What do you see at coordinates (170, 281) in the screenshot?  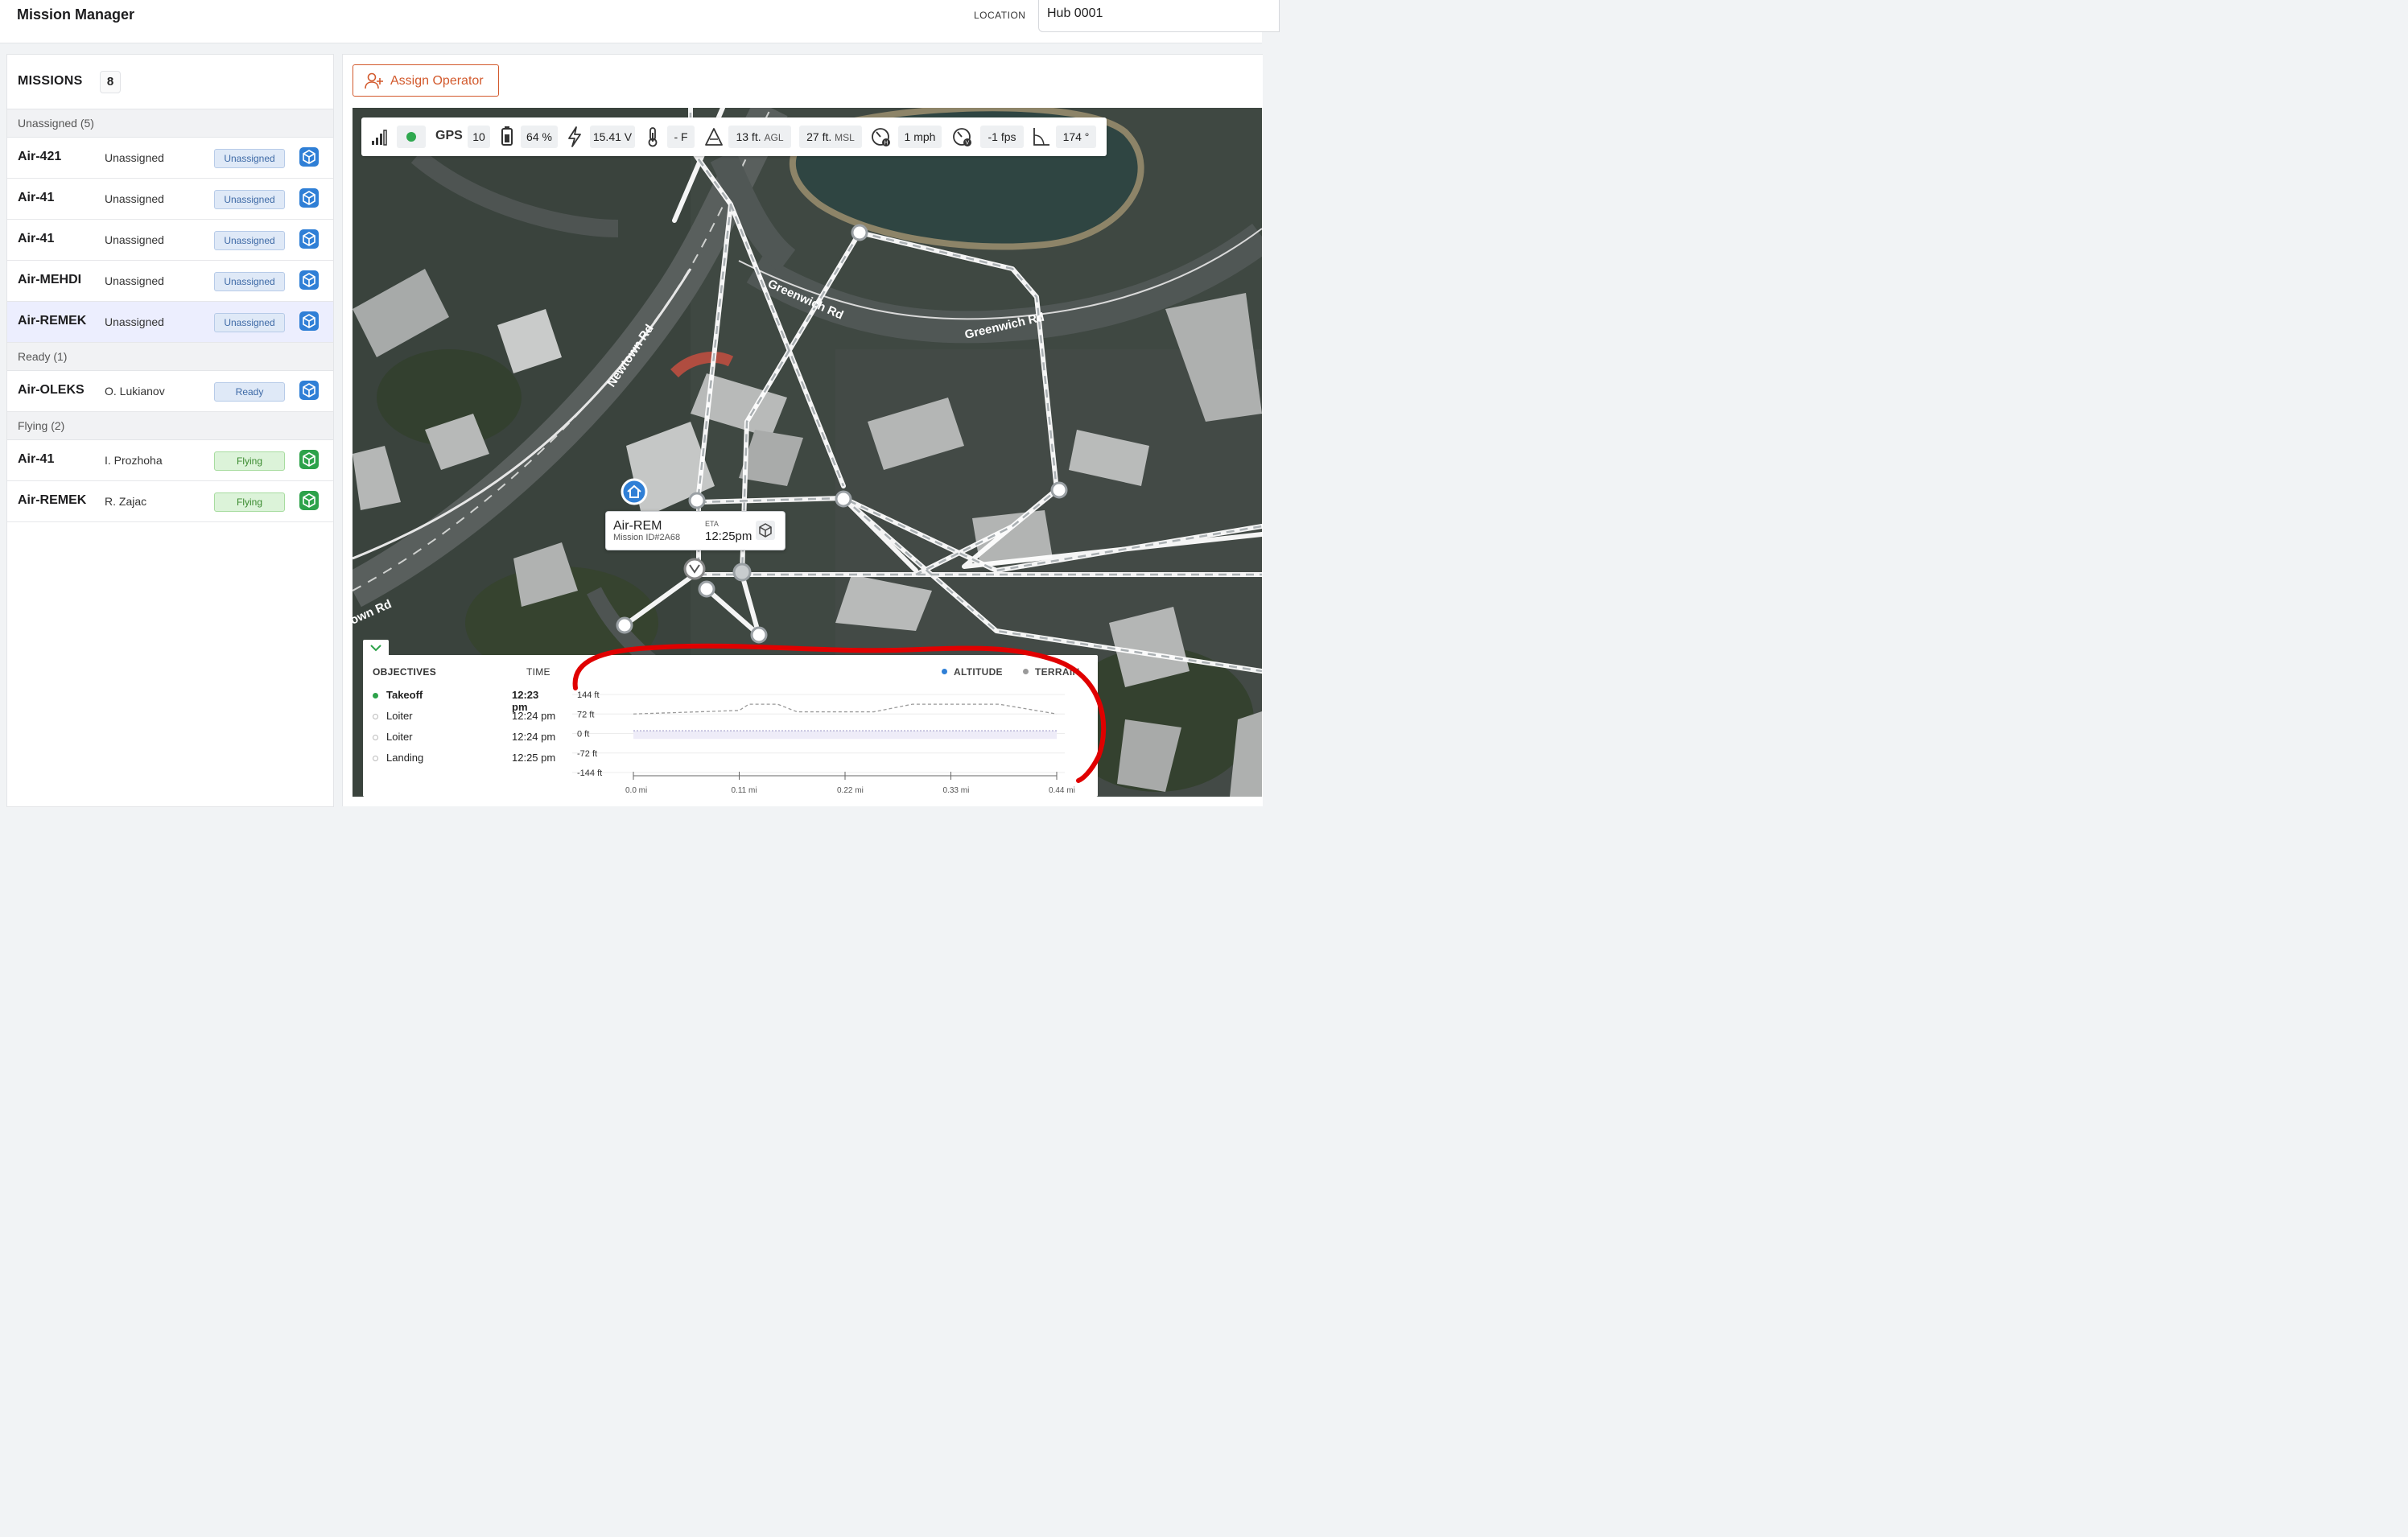 I see `mission-row: Air-MEHDI Unassigned Unassigned` at bounding box center [170, 281].